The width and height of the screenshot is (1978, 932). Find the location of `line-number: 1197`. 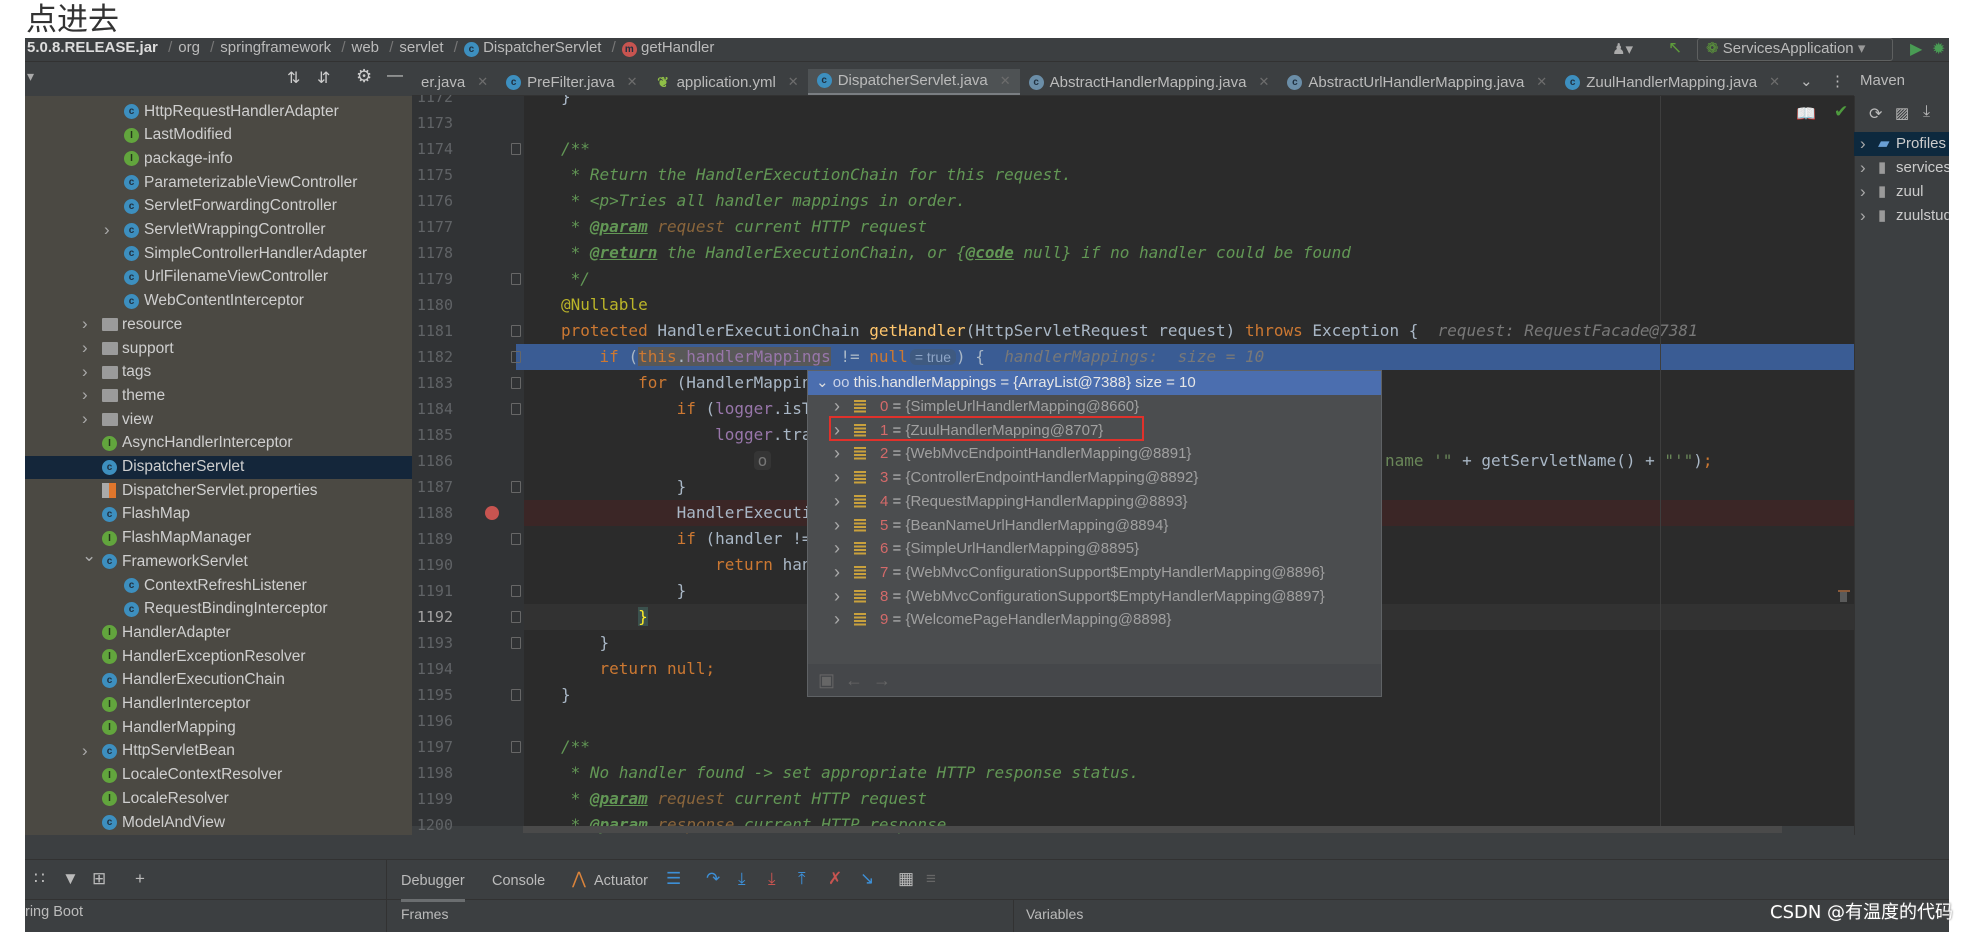

line-number: 1197 is located at coordinates (432, 747).